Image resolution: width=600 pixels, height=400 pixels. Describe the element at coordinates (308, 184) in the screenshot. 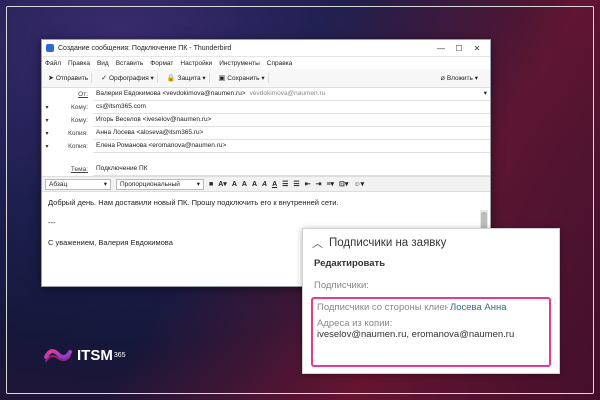

I see `outdent-icon: ⇤` at that location.